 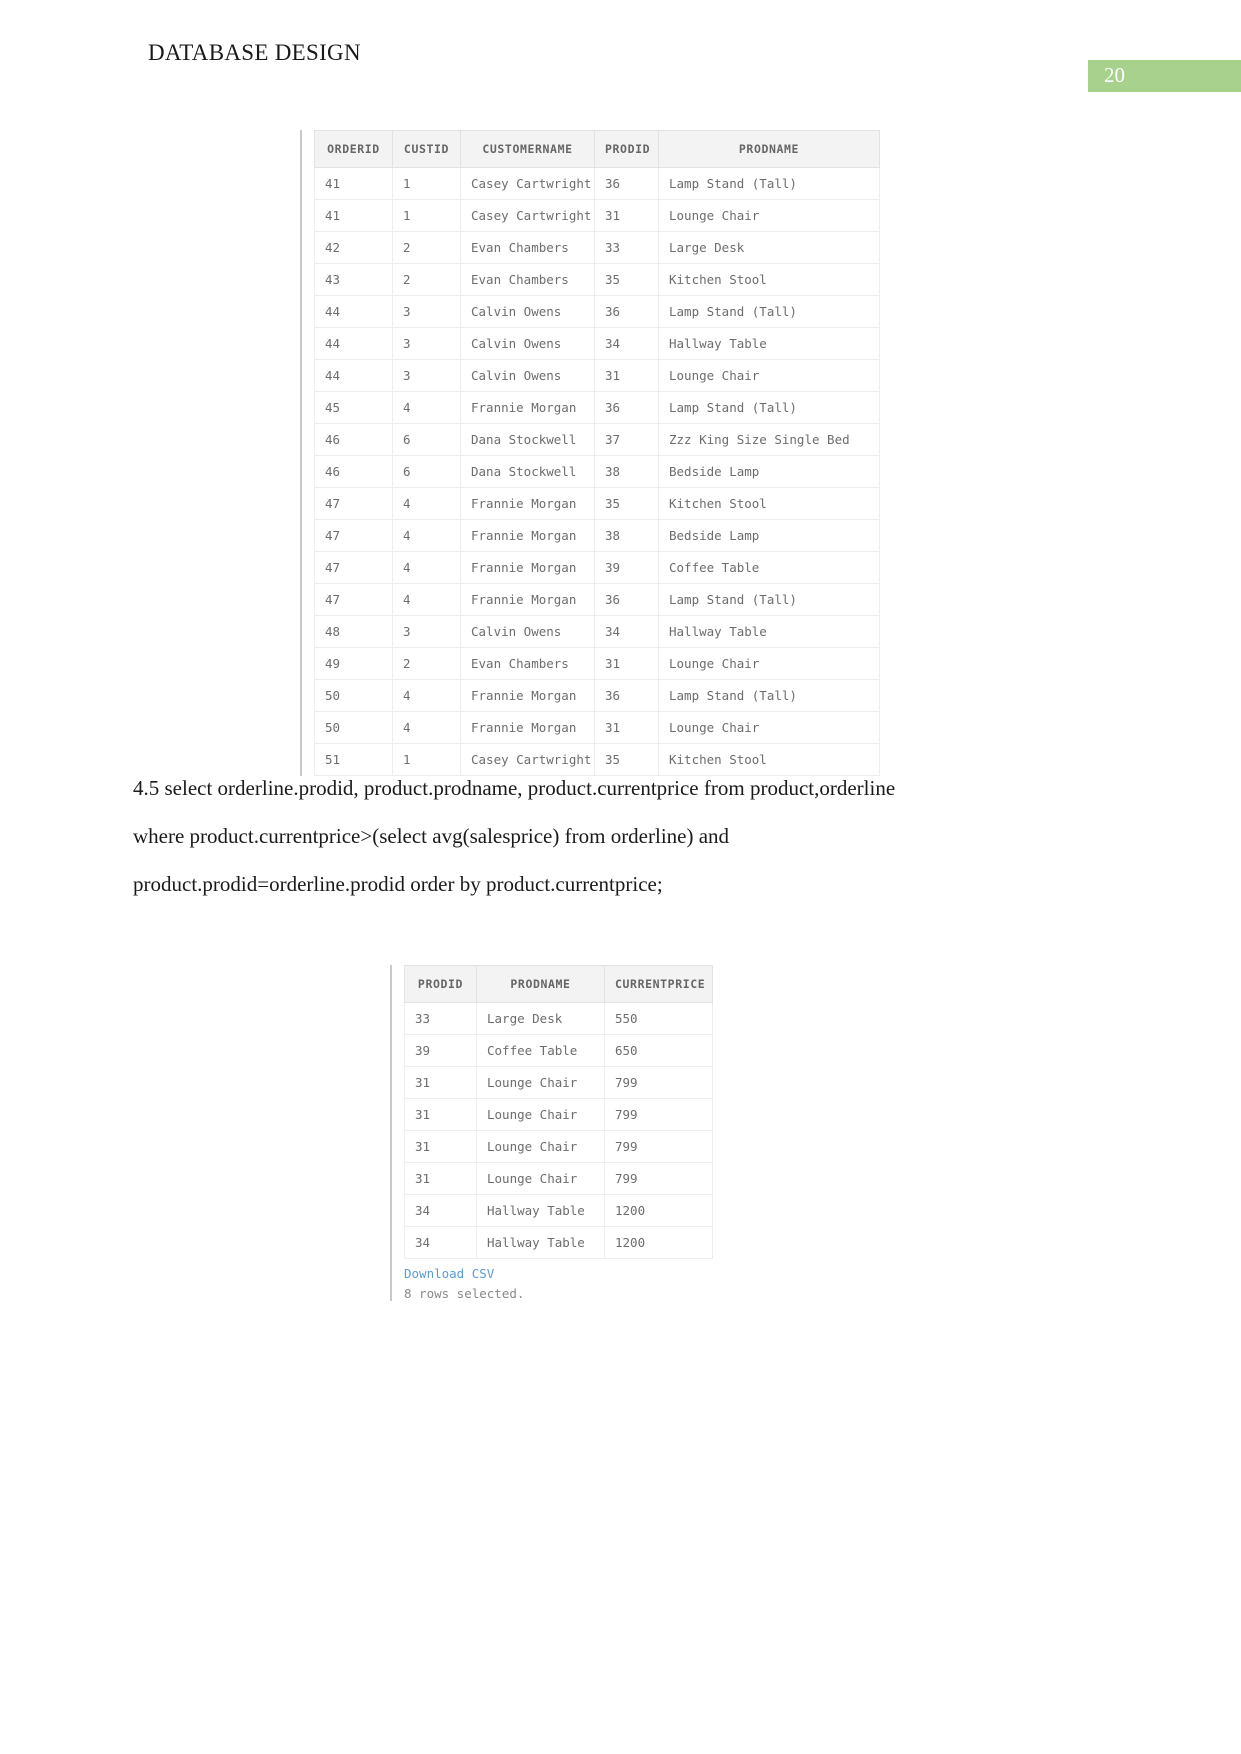 I want to click on cell-orderid: 44, so click(x=353, y=375).